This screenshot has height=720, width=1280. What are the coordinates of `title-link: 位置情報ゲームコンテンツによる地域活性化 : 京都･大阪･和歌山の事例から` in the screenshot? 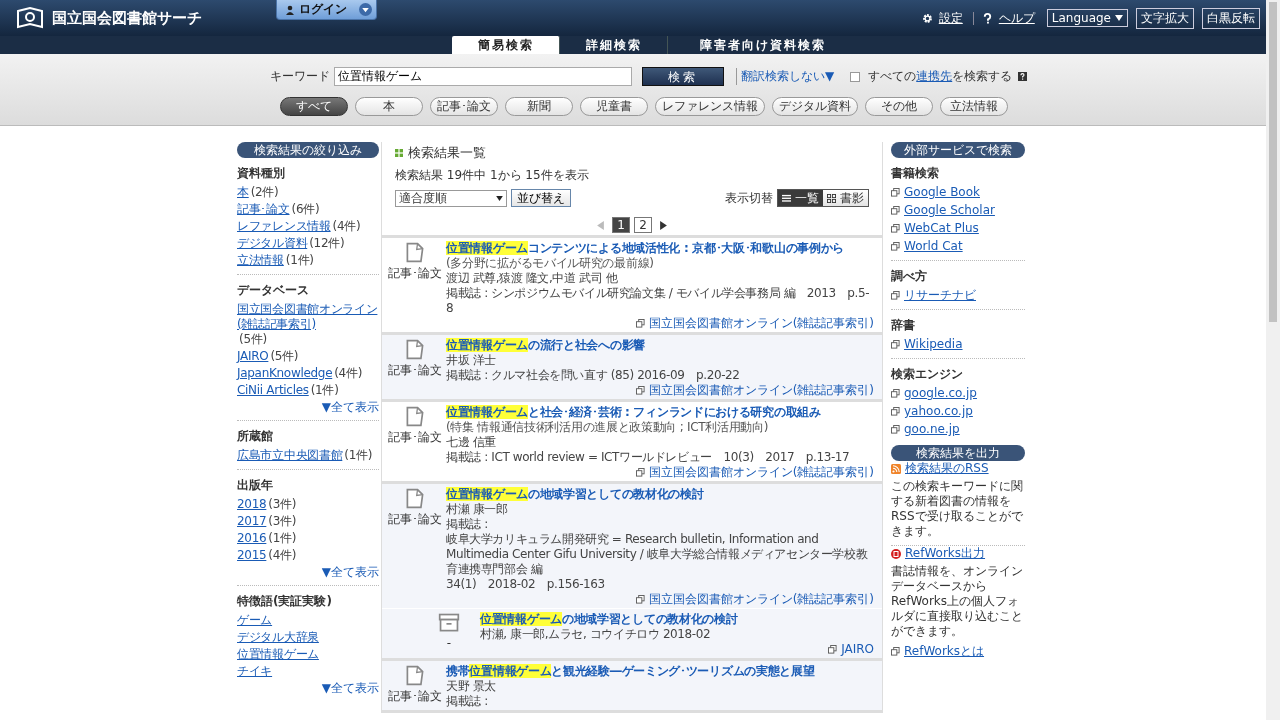 It's located at (645, 248).